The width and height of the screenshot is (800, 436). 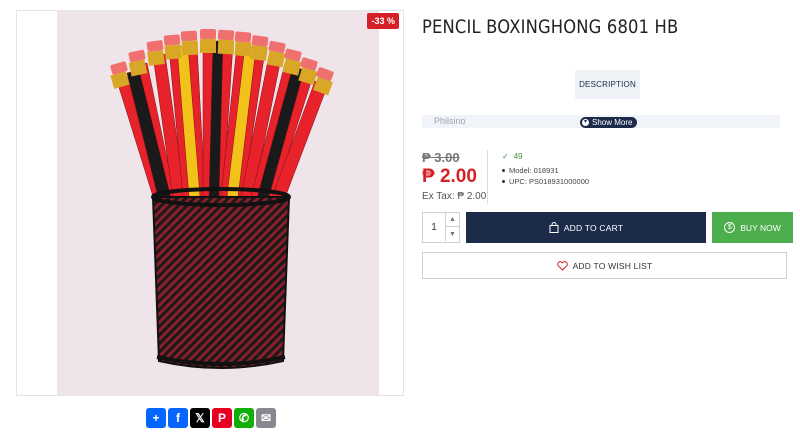 I want to click on show-more-button: ▾ Show More, so click(x=609, y=122).